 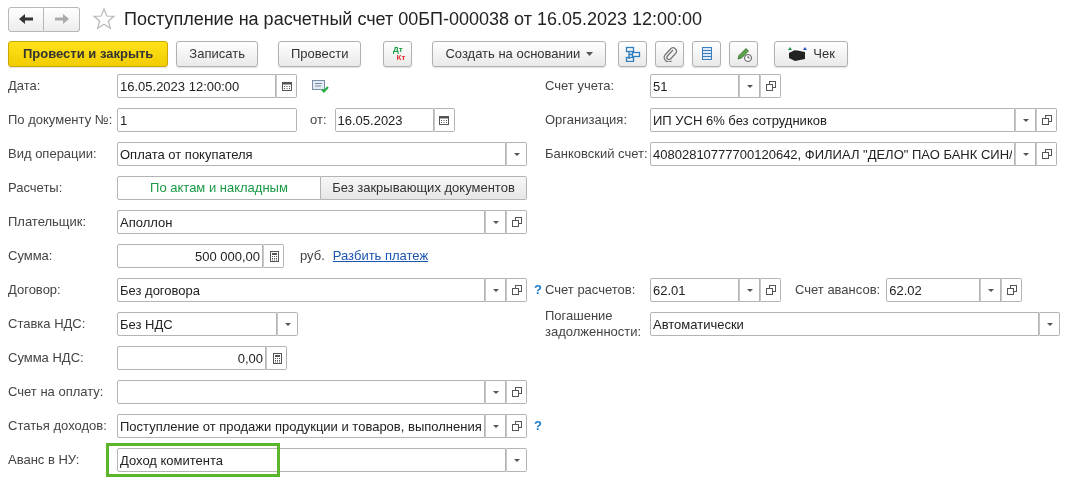 I want to click on toggle-option: Без закрывающих документов, so click(x=424, y=188).